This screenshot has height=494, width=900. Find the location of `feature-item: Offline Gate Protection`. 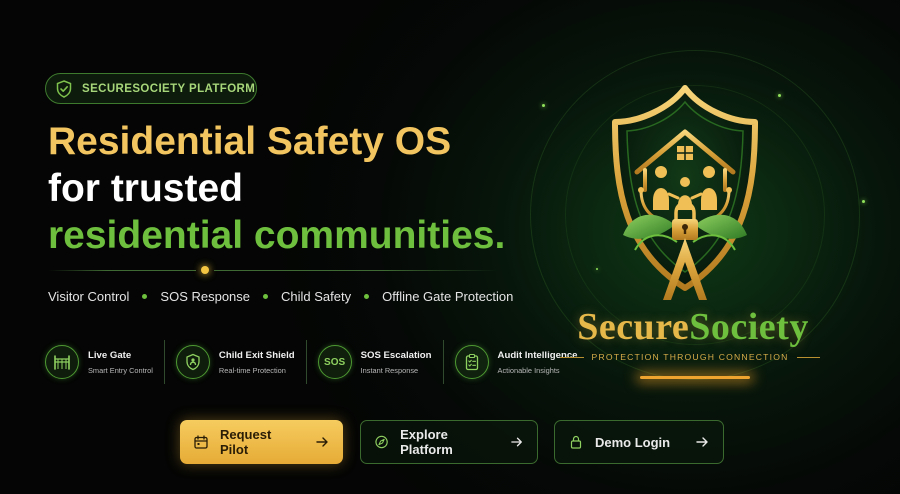

feature-item: Offline Gate Protection is located at coordinates (448, 296).